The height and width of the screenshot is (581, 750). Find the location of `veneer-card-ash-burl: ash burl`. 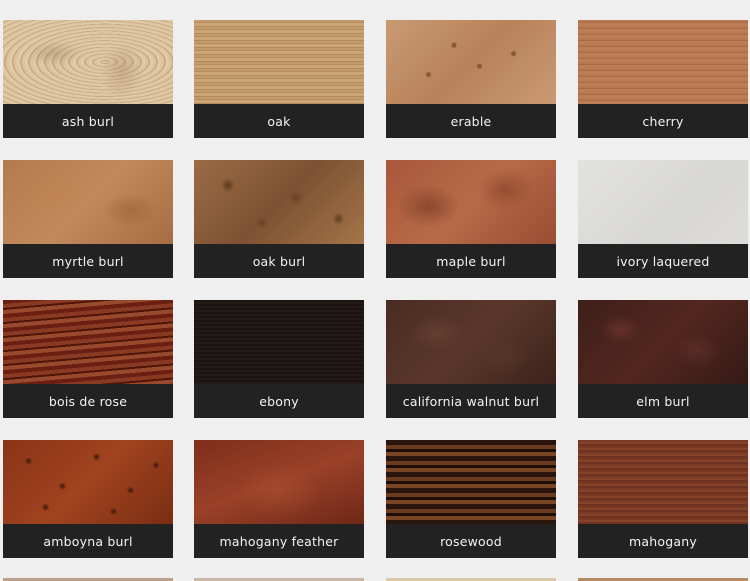

veneer-card-ash-burl: ash burl is located at coordinates (88, 79).